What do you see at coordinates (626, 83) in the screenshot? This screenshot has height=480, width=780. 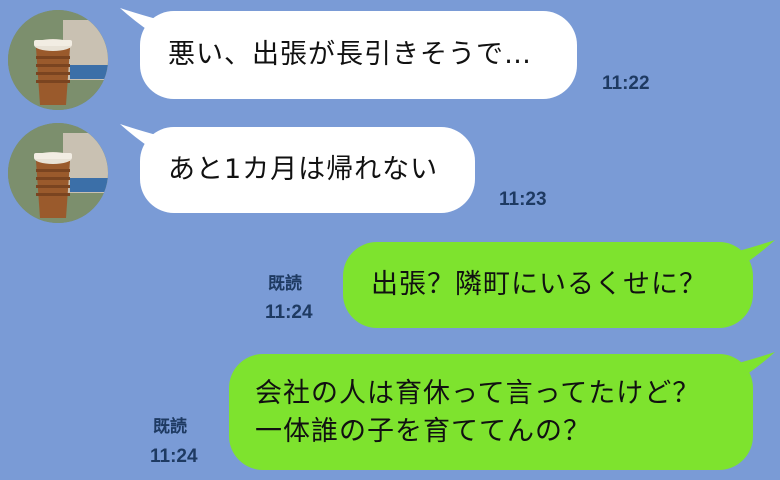 I see `timestamp: 11:22` at bounding box center [626, 83].